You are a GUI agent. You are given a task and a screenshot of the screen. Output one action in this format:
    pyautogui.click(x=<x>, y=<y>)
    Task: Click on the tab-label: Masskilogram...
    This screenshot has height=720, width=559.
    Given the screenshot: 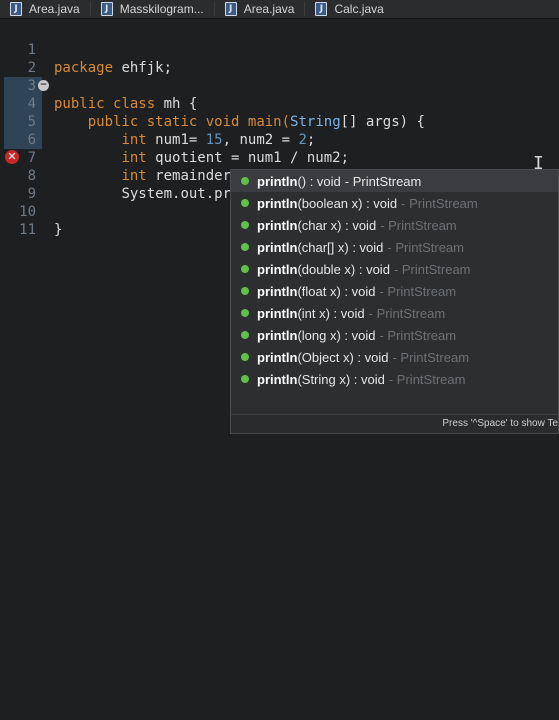 What is the action you would take?
    pyautogui.click(x=161, y=9)
    